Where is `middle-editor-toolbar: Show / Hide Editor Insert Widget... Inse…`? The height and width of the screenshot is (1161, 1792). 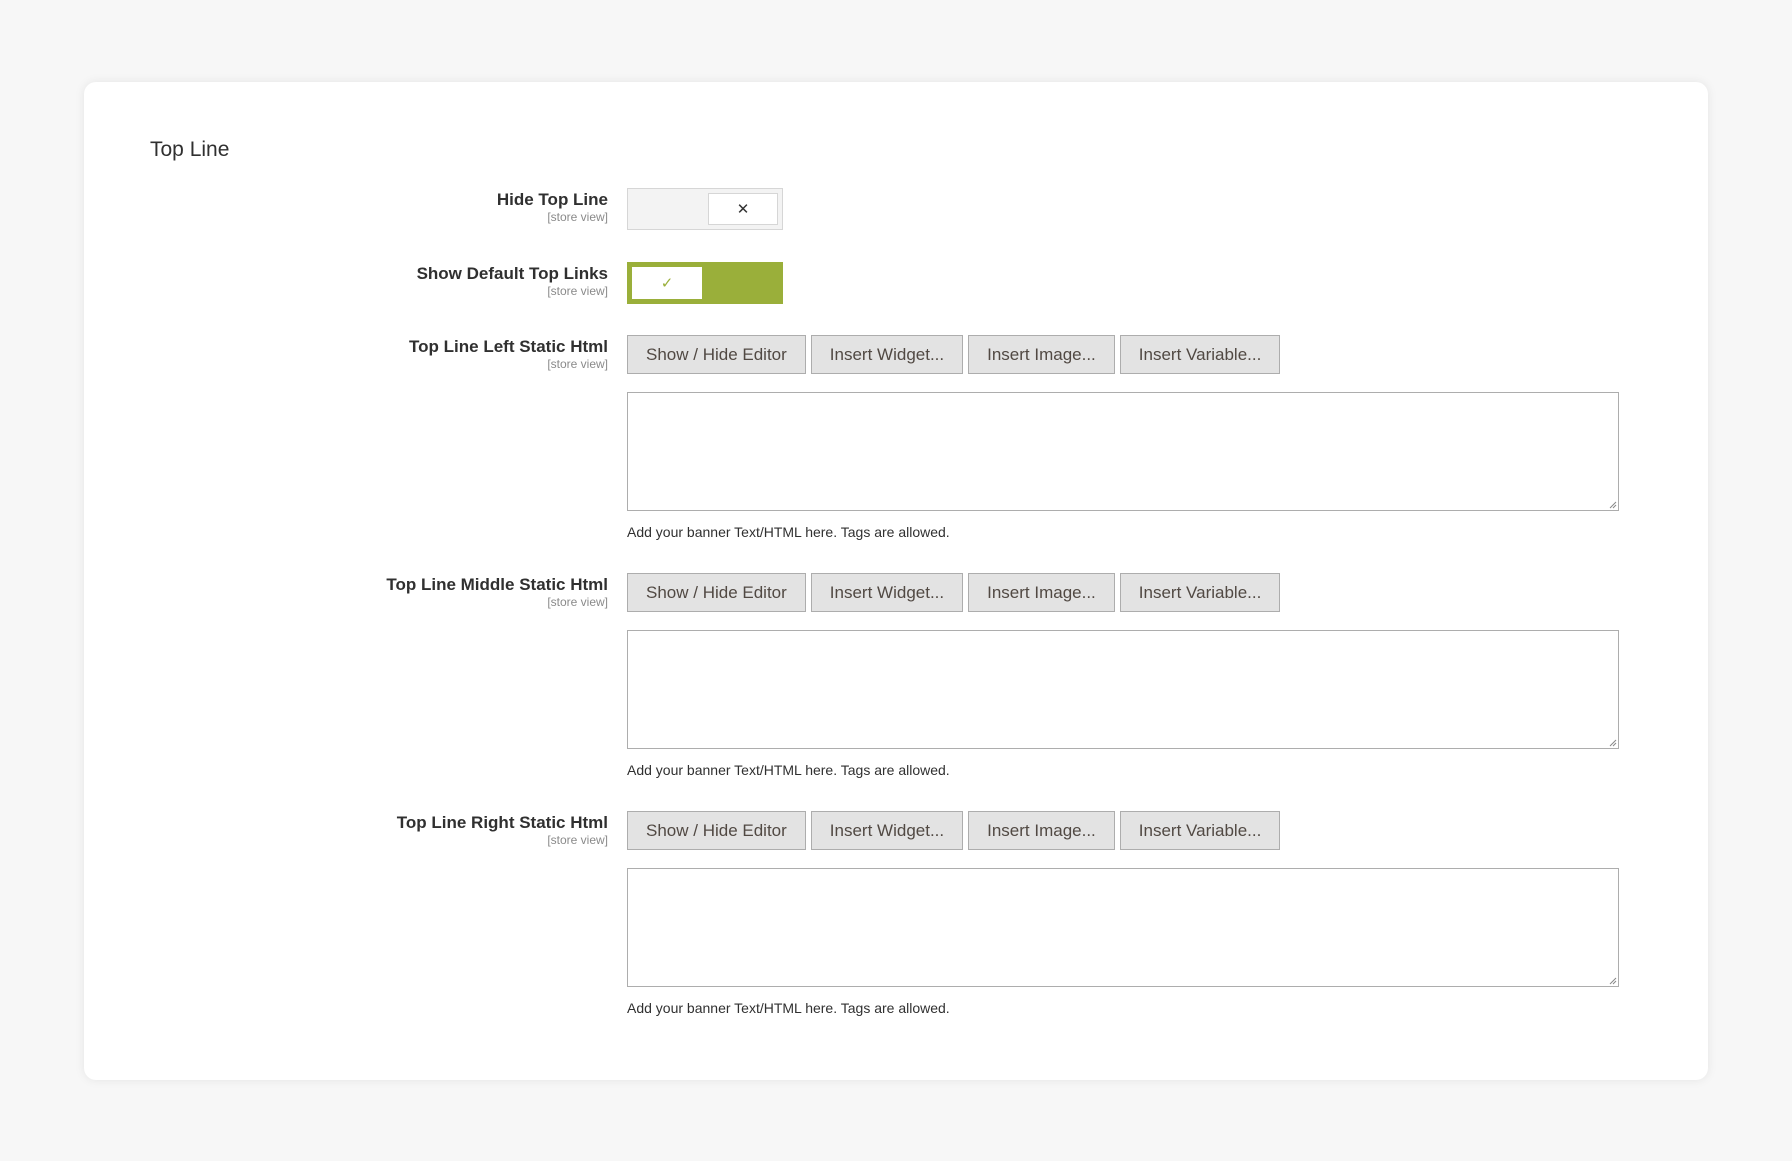 middle-editor-toolbar: Show / Hide Editor Insert Widget... Inse… is located at coordinates (954, 592).